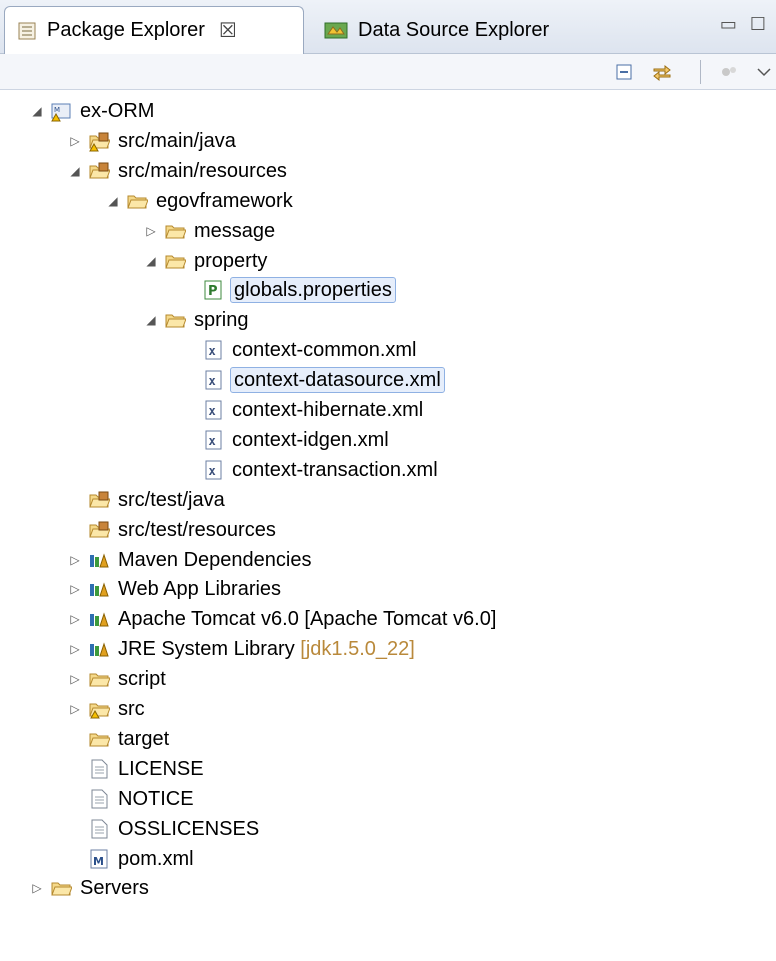 The width and height of the screenshot is (776, 961). What do you see at coordinates (388, 679) in the screenshot?
I see `tree-item: ▷ script` at bounding box center [388, 679].